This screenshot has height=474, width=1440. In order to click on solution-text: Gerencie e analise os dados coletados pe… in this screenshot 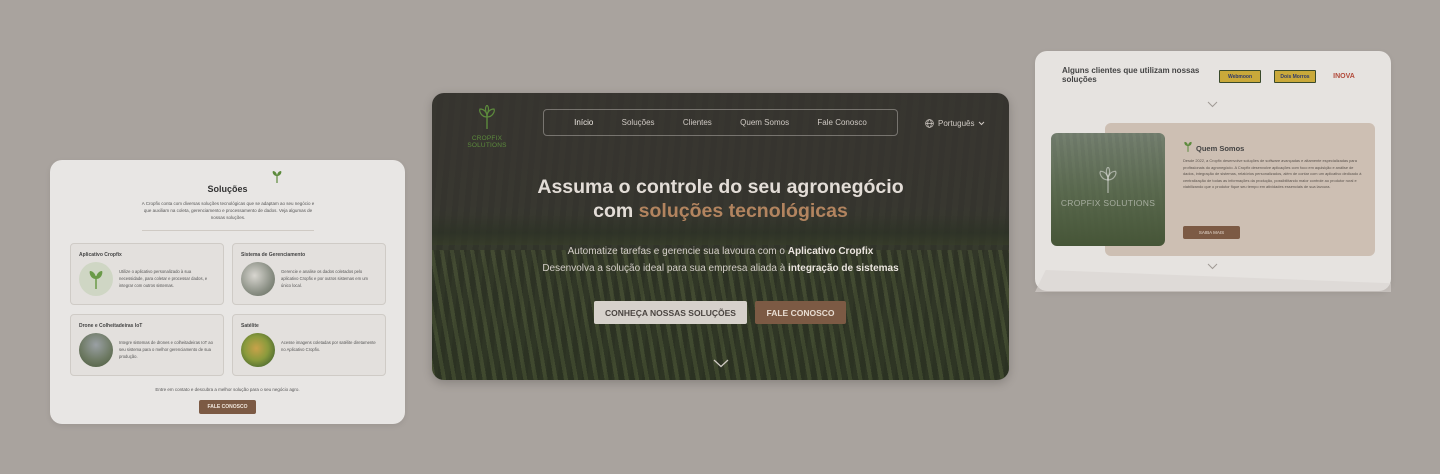, I will do `click(325, 278)`.